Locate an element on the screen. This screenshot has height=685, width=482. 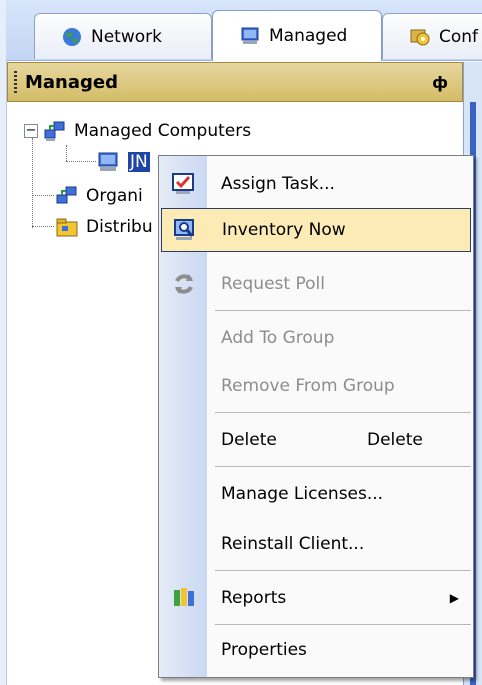
tree-label-organizations: Organi is located at coordinates (114, 196).